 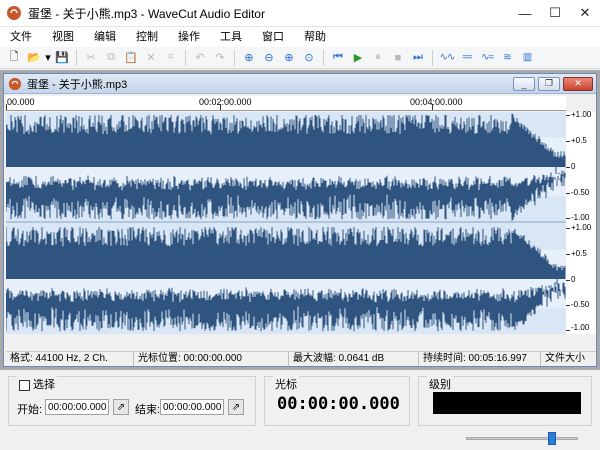 What do you see at coordinates (418, 58) in the screenshot?
I see `go-to-end-icon: ⏭` at bounding box center [418, 58].